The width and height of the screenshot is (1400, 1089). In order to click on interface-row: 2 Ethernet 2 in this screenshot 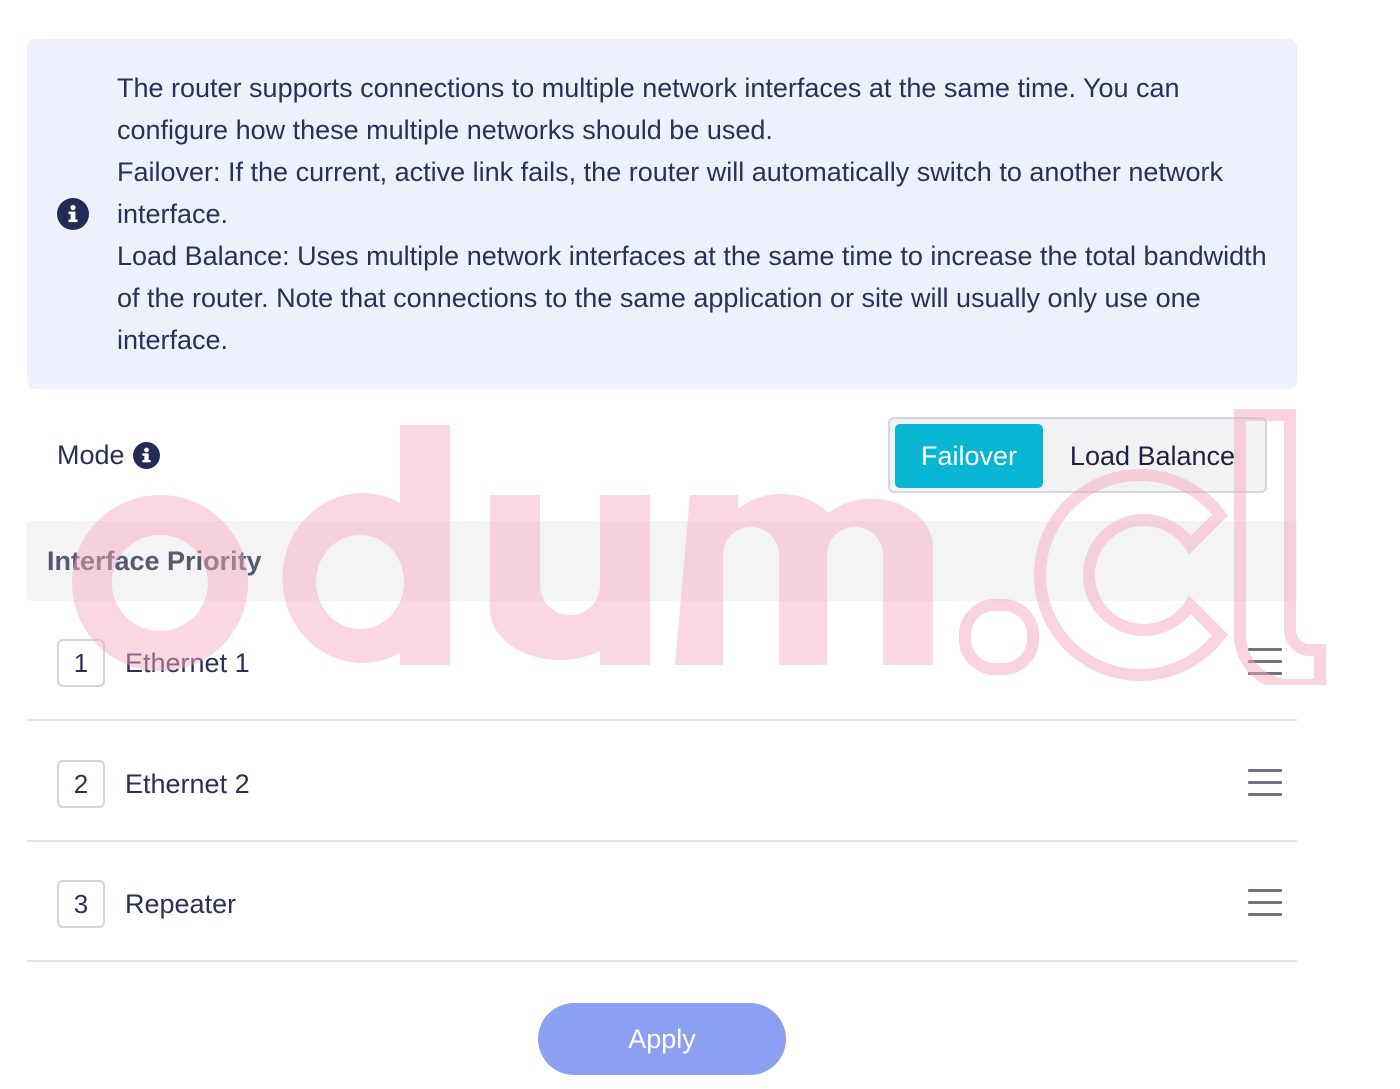, I will do `click(662, 782)`.